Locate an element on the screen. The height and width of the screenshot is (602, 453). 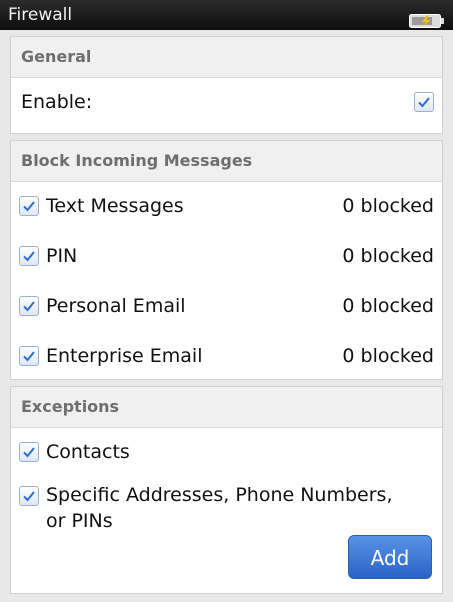
block-incoming-header: Block Incoming Messages is located at coordinates (226, 161).